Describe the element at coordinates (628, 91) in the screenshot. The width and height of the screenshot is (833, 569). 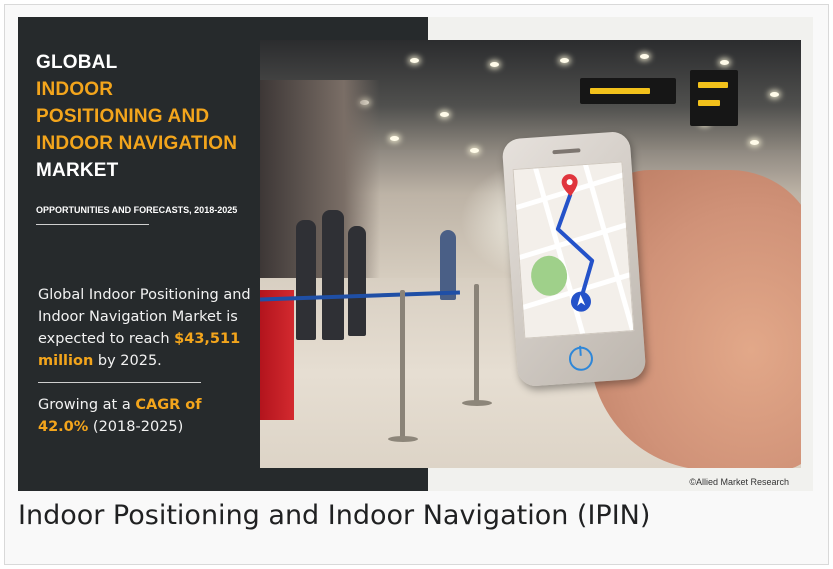
I see `departure-sign` at that location.